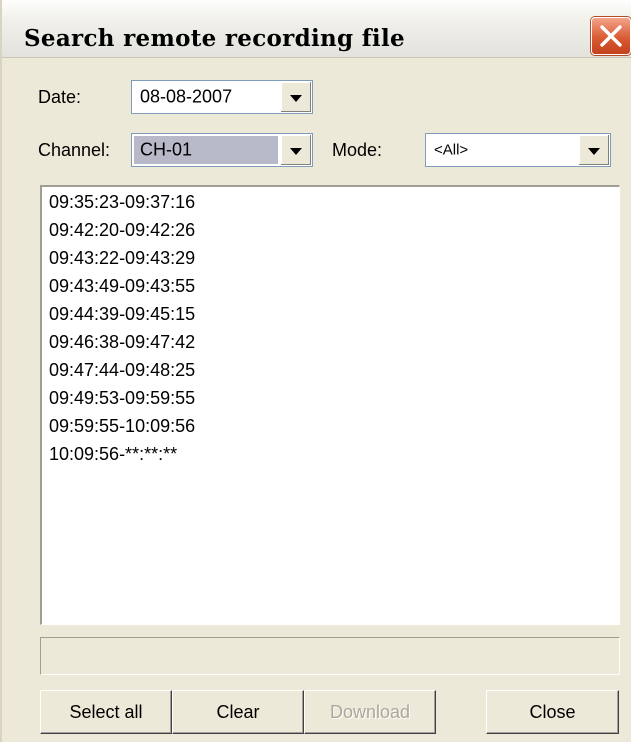 This screenshot has width=631, height=742. I want to click on mode-value: <All>, so click(451, 150).